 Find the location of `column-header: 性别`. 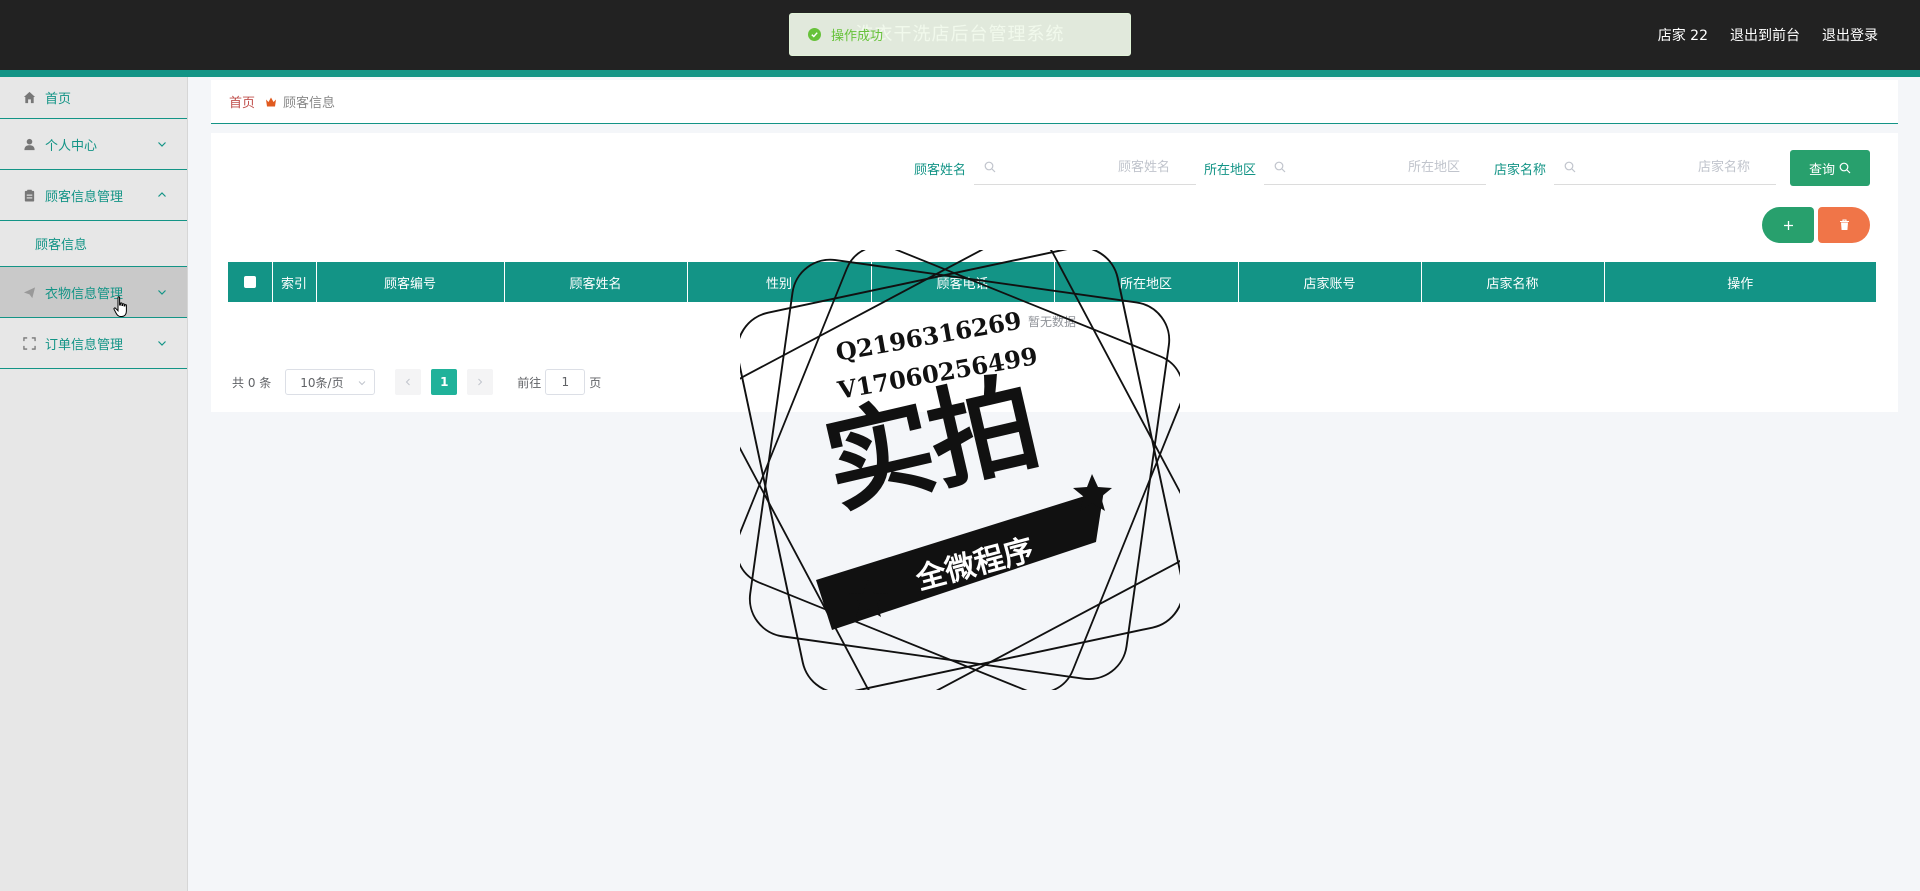

column-header: 性别 is located at coordinates (779, 282).